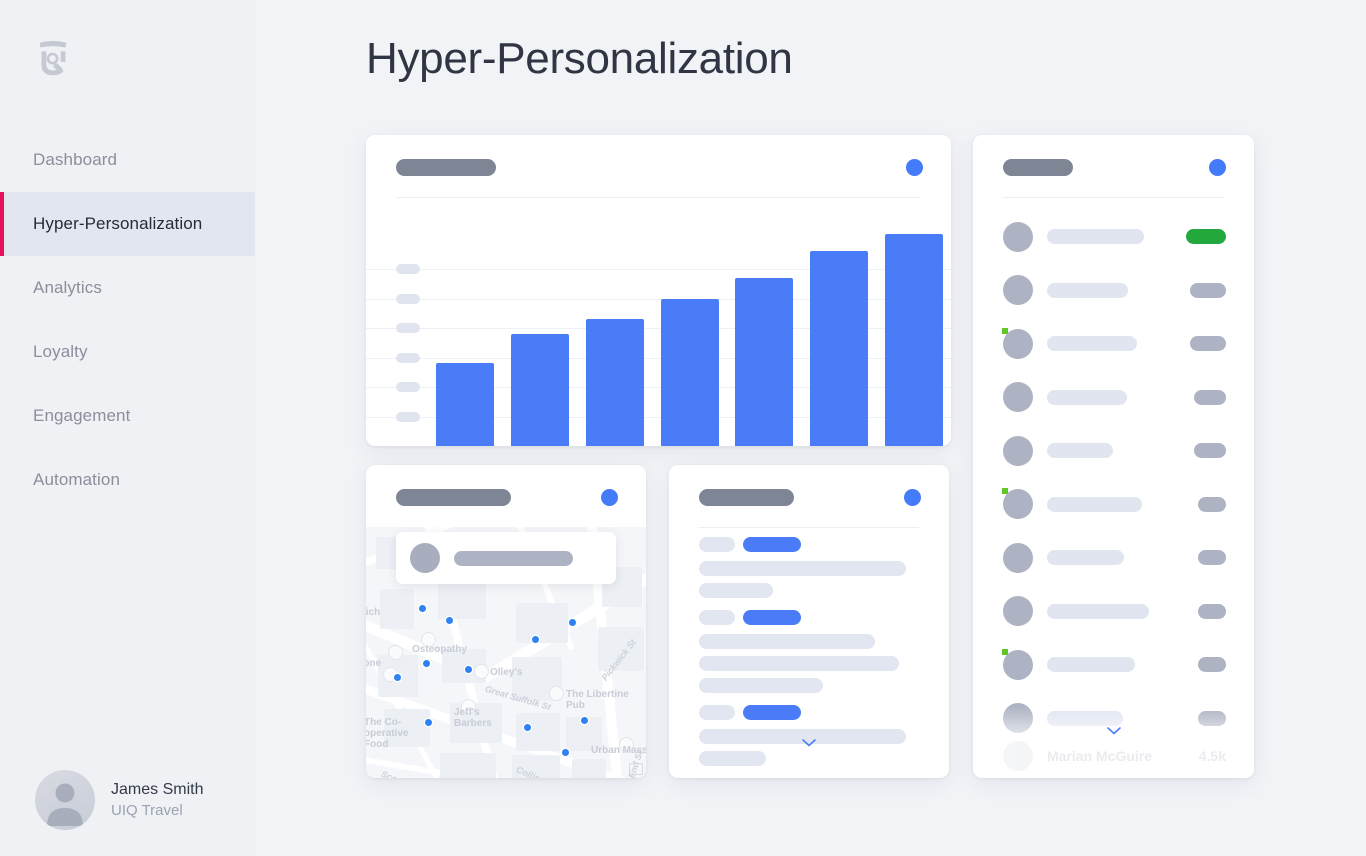 This screenshot has height=856, width=1366. What do you see at coordinates (609, 497) in the screenshot?
I see `map-card-menu-dot-icon` at bounding box center [609, 497].